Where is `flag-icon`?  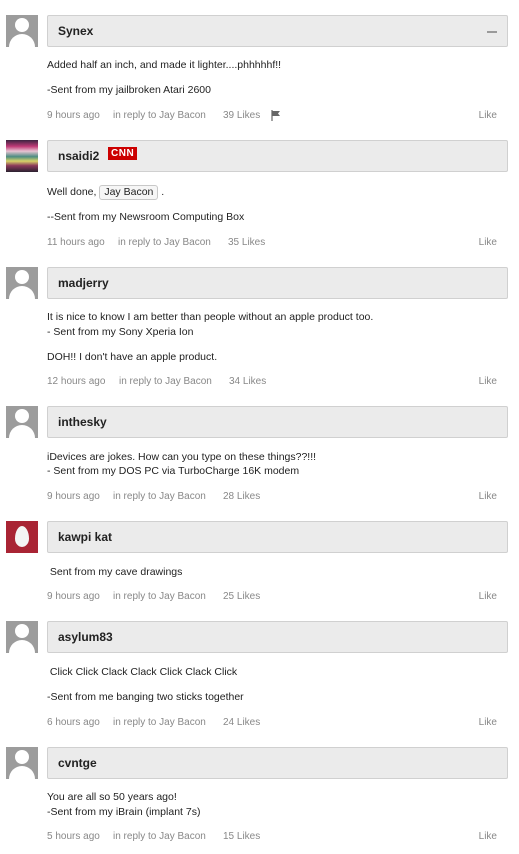
flag-icon is located at coordinates (276, 115).